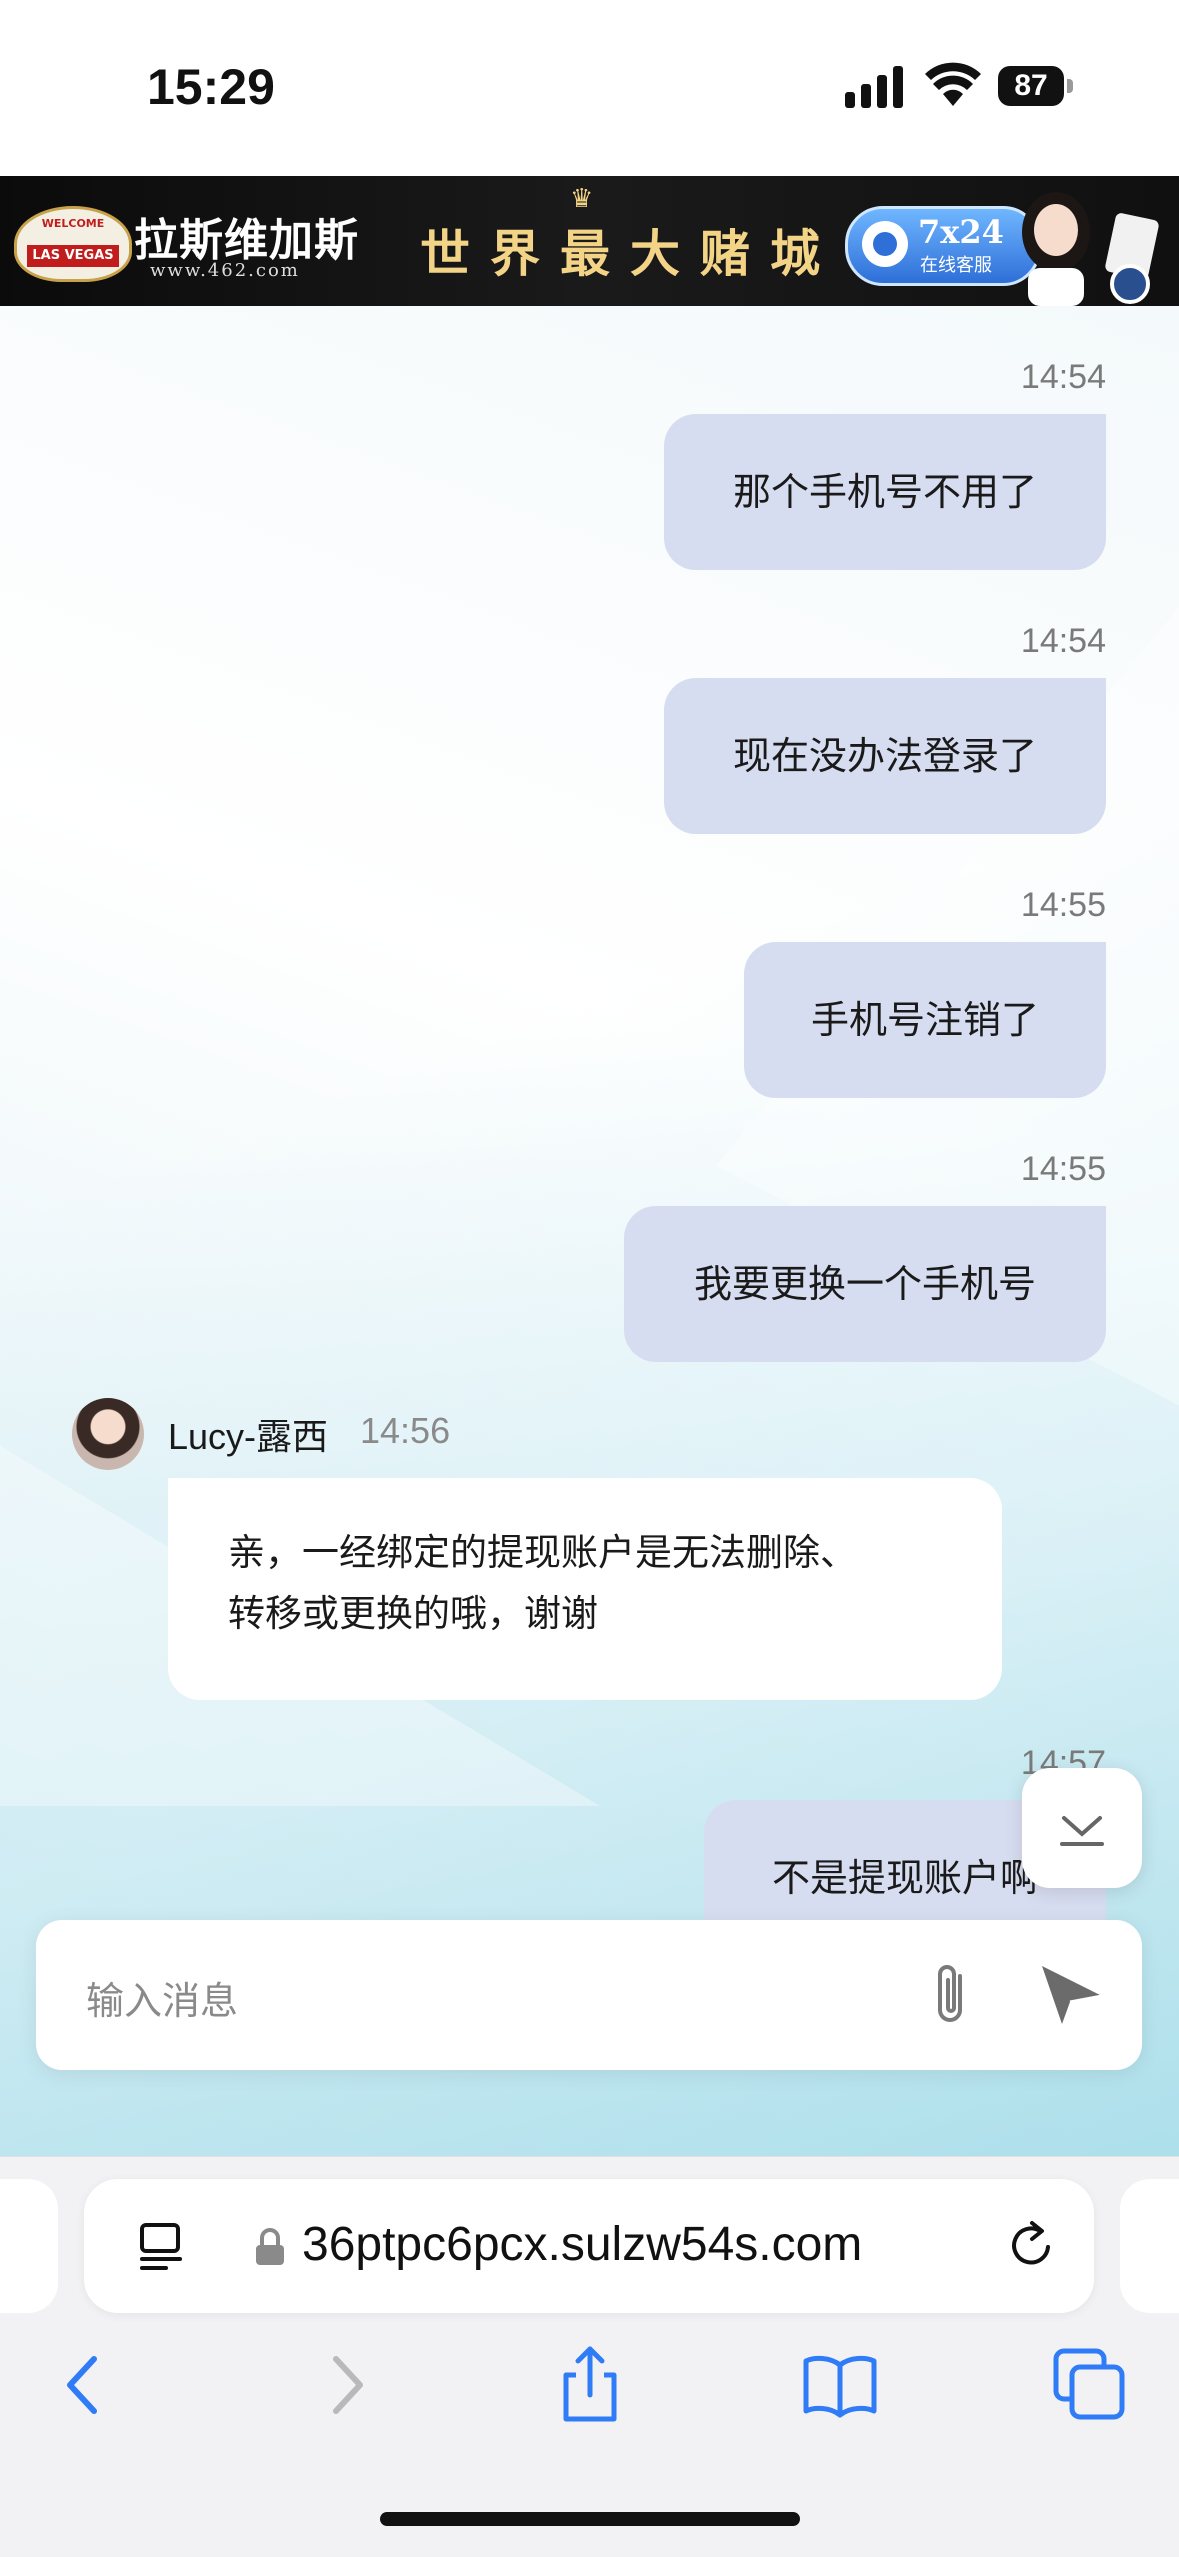 Image resolution: width=1179 pixels, height=2557 pixels. I want to click on agent-message-line: 亲，一经绑定的提现账户是无法删除、, so click(542, 1552).